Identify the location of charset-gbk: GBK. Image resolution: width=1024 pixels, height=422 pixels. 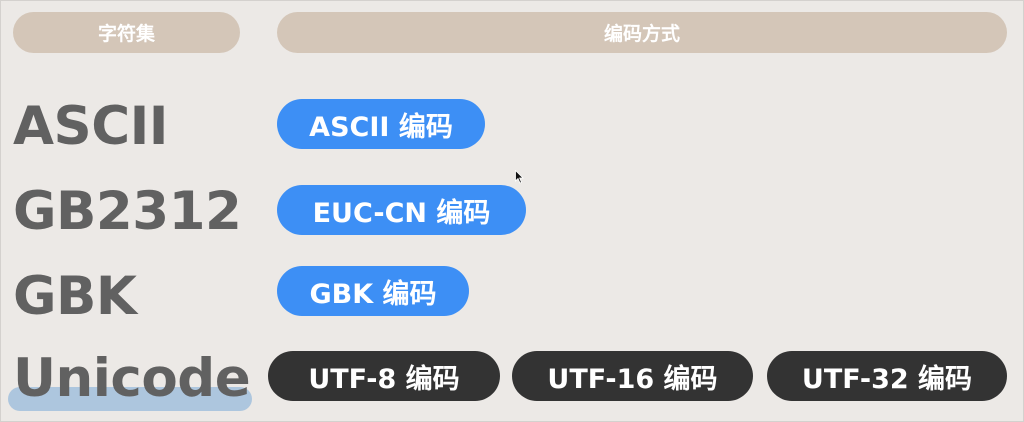
(75, 296).